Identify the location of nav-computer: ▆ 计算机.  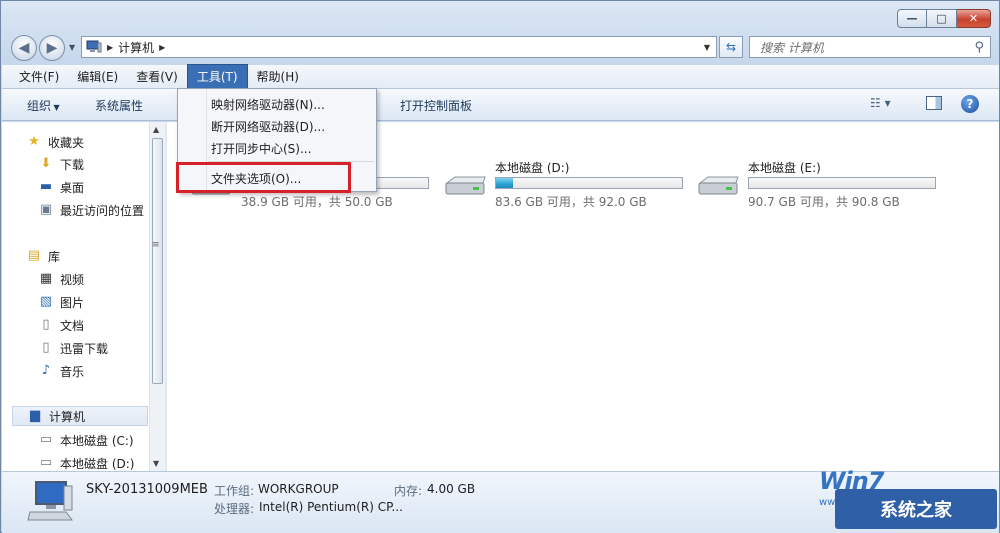
(80, 416).